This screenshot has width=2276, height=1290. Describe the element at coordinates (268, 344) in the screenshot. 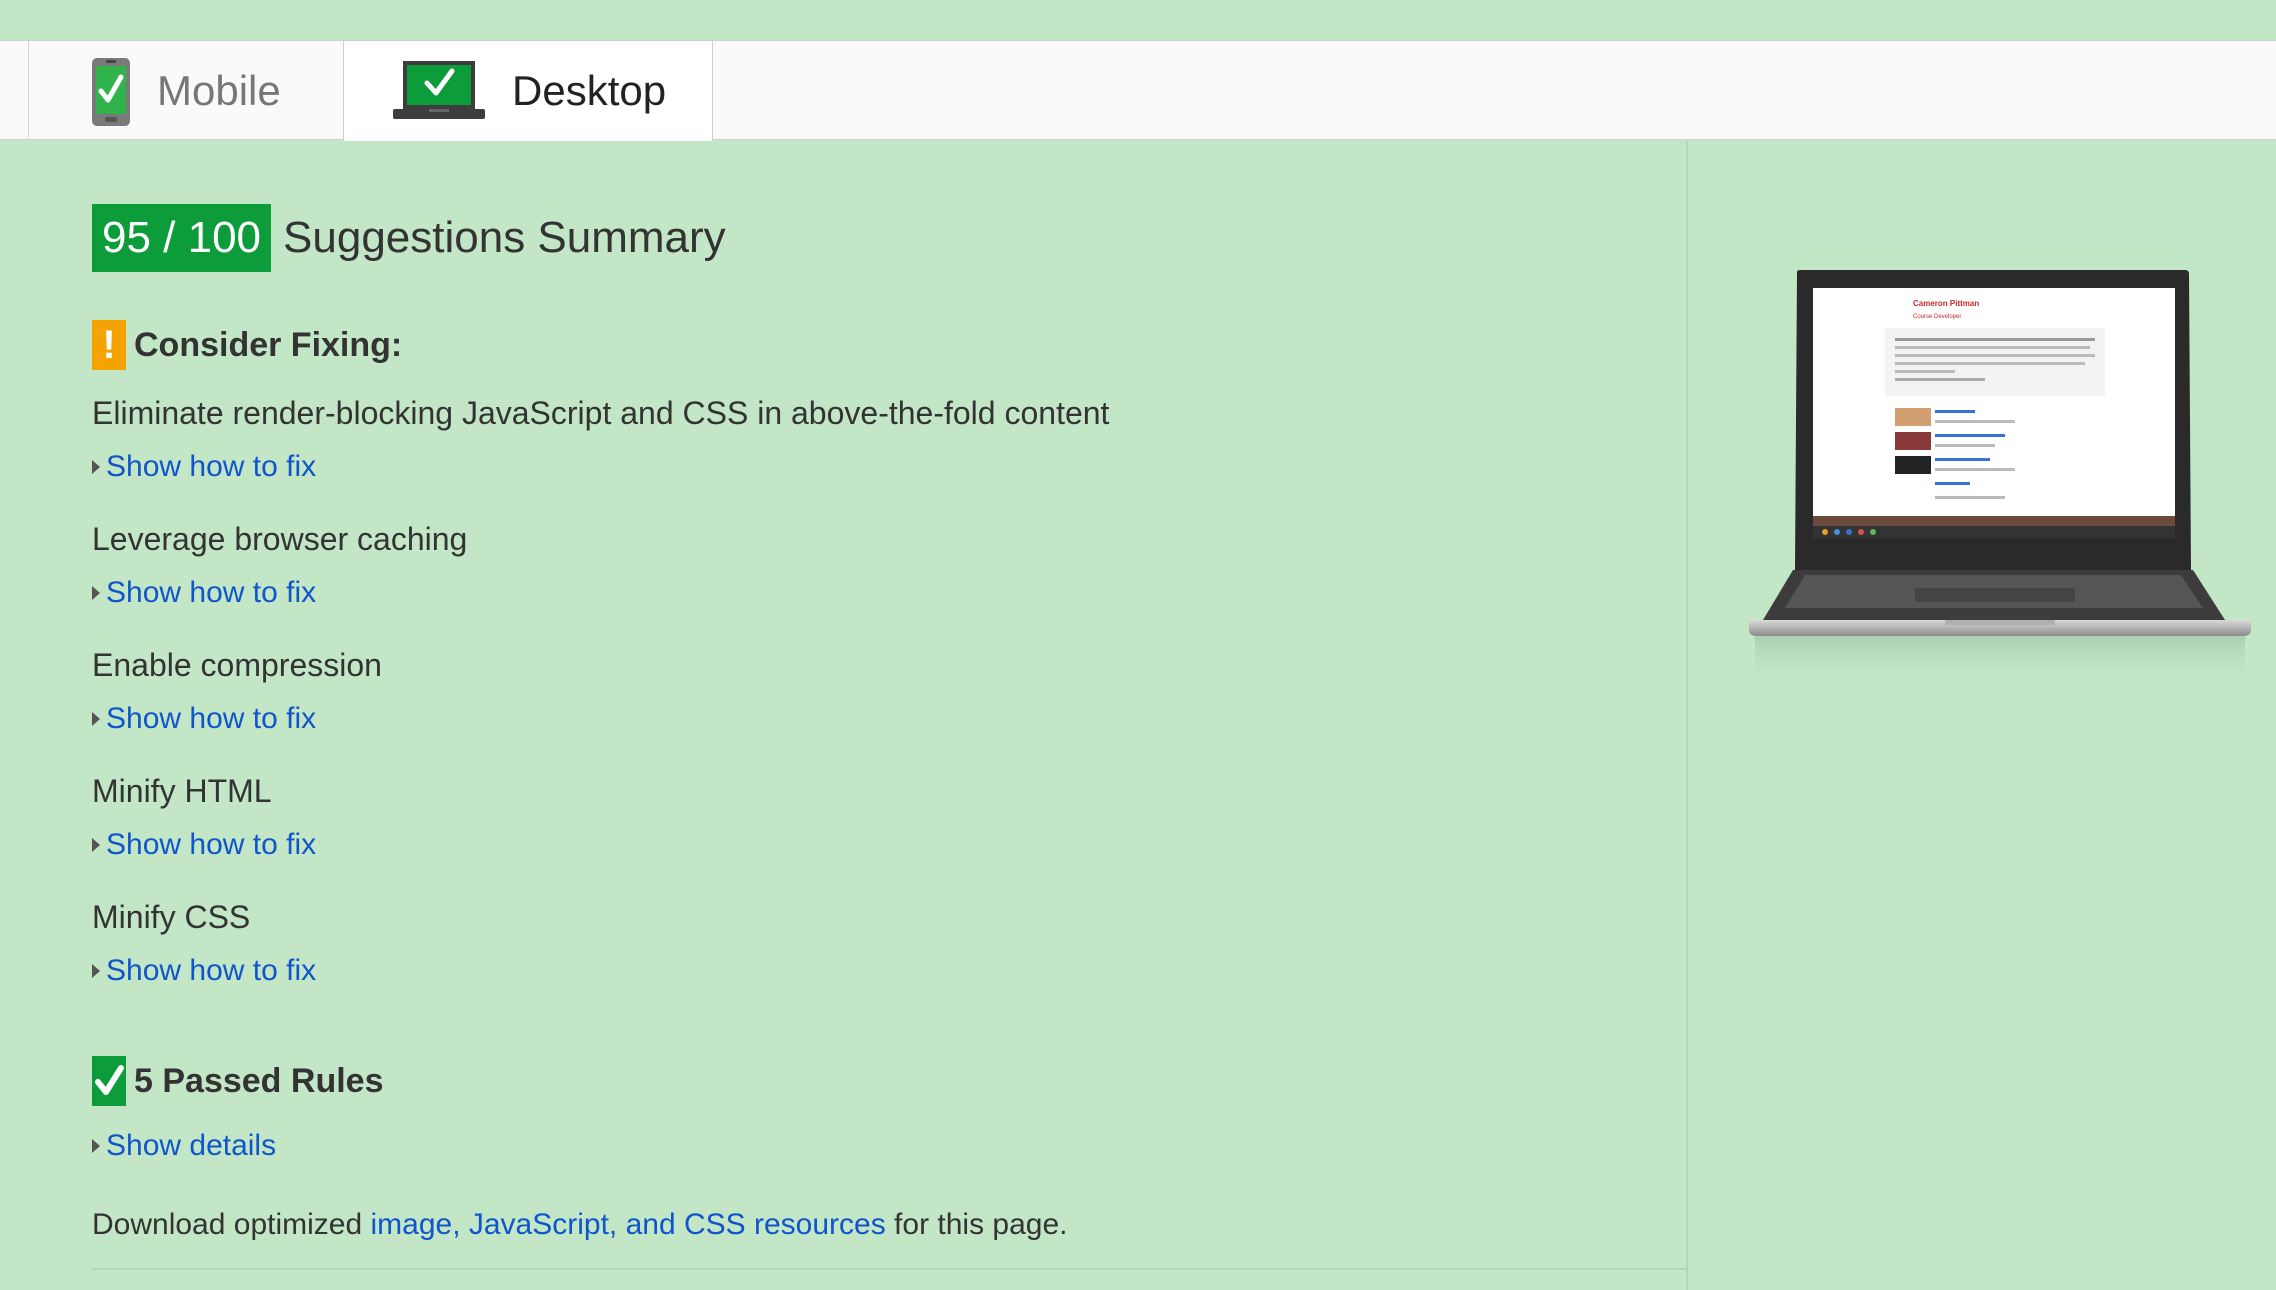

I see `consider-fixing-title: Consider Fixing:` at that location.